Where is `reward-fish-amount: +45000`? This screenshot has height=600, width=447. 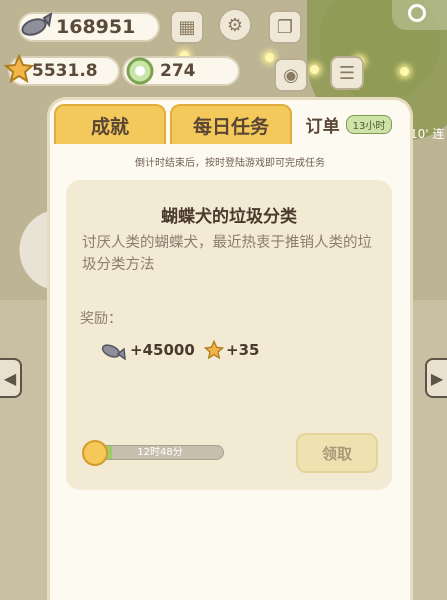
reward-fish-amount: +45000 is located at coordinates (162, 350).